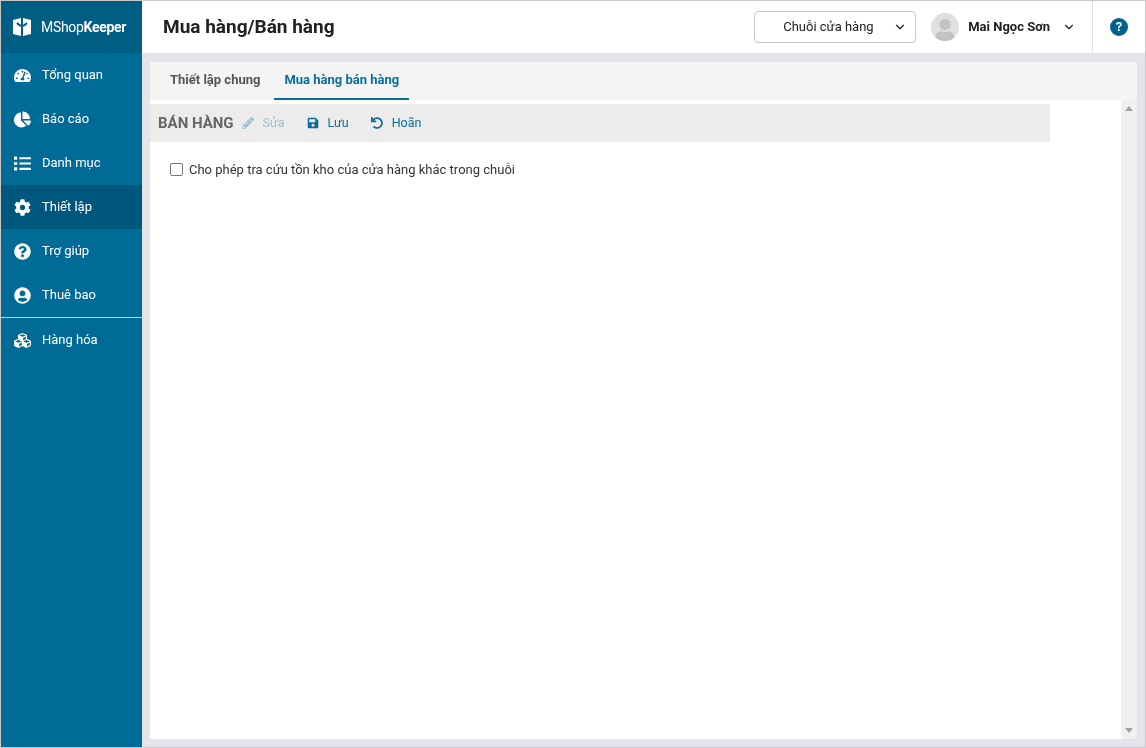 The height and width of the screenshot is (748, 1146). I want to click on checkbox-label: Cho phép tra cứu tồn kho của cửa hàng khác trong chuỗi, so click(352, 170).